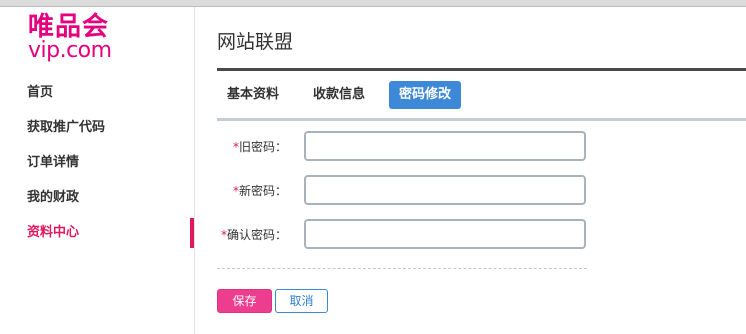 The image size is (746, 334). What do you see at coordinates (445, 146) in the screenshot?
I see `old-password-input` at bounding box center [445, 146].